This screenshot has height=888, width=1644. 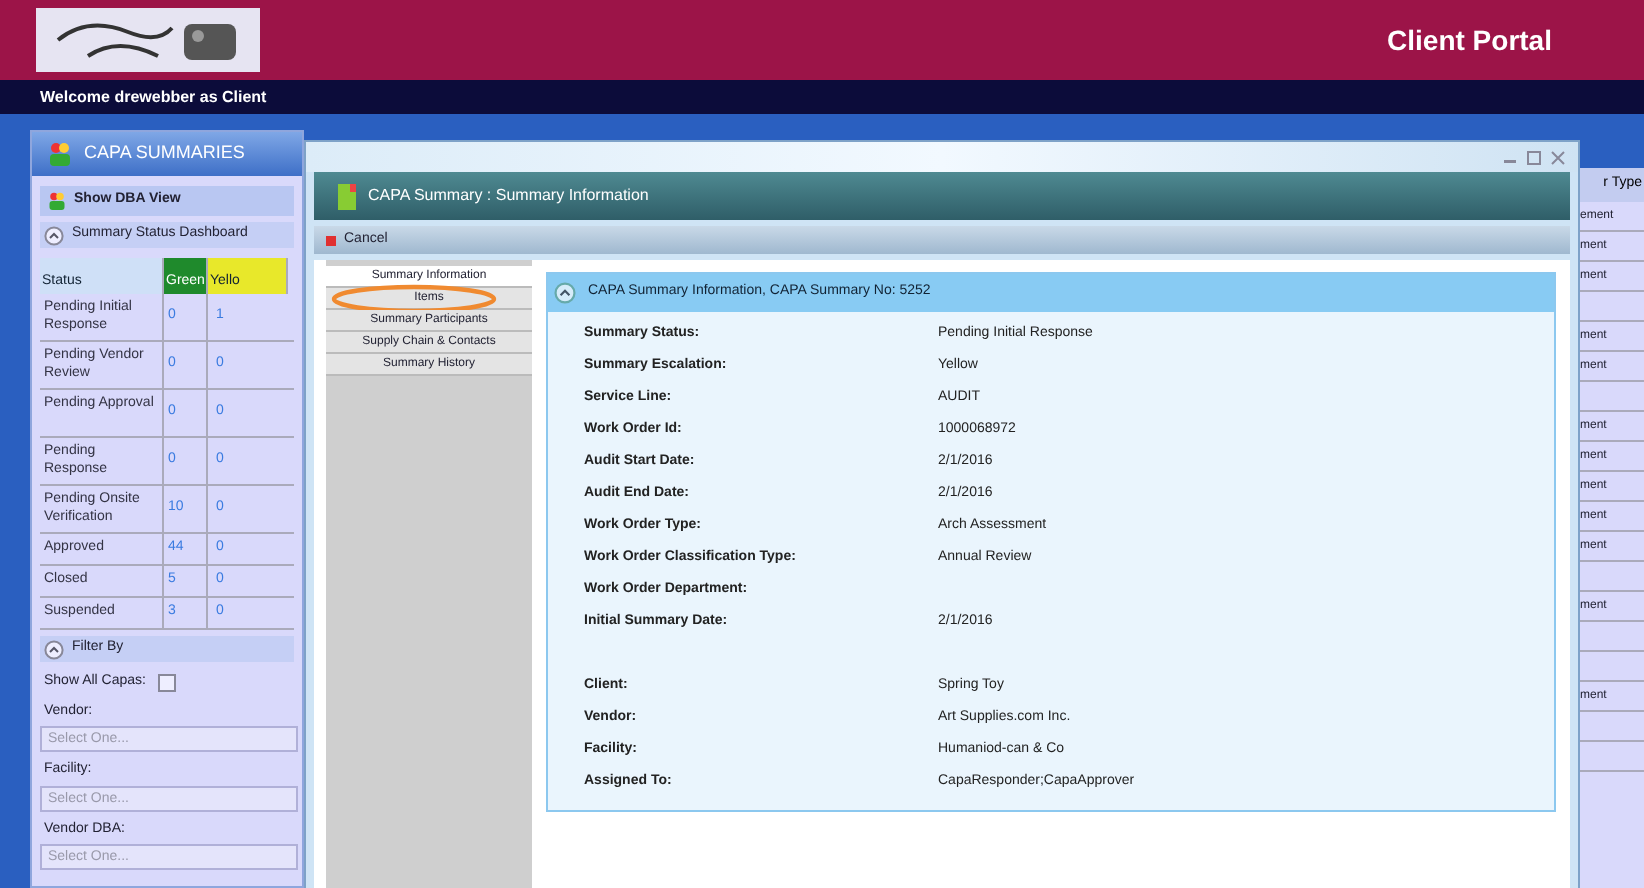 What do you see at coordinates (164, 153) in the screenshot?
I see `panel-title: CAPA SUMMARIES` at bounding box center [164, 153].